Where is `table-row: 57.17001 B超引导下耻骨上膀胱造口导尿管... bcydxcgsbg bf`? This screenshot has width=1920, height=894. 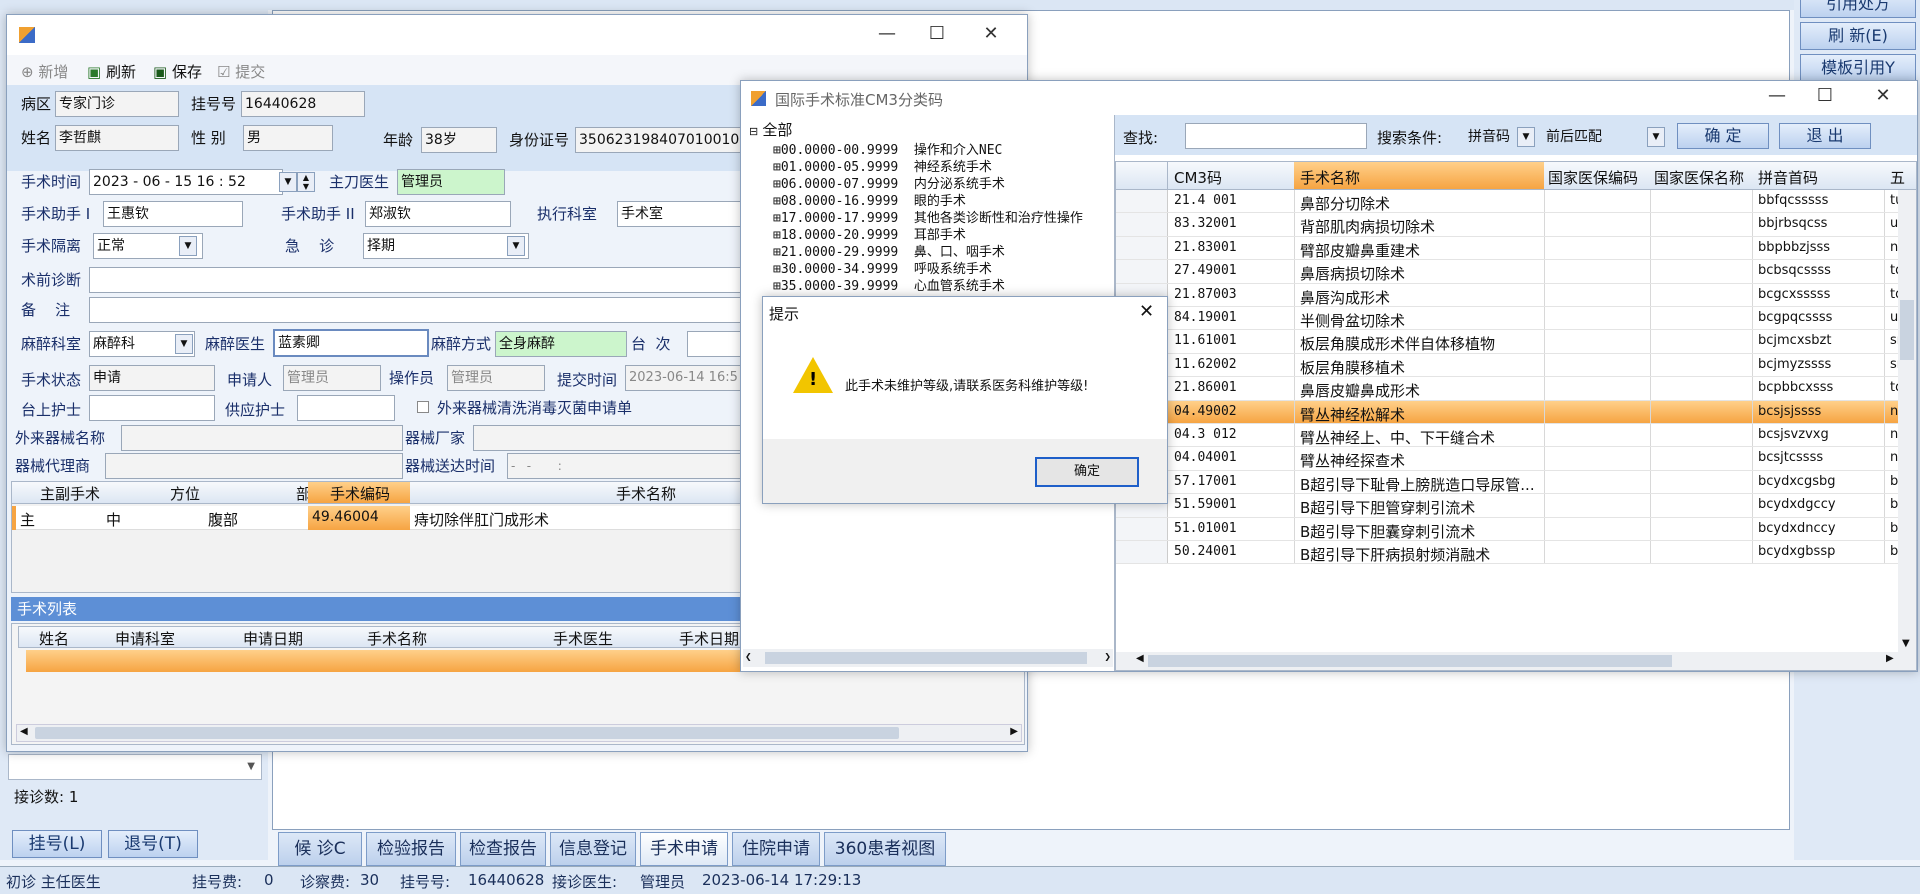 table-row: 57.17001 B超引导下耻骨上膀胱造口导尿管... bcydxcgsbg bf is located at coordinates (1509, 482).